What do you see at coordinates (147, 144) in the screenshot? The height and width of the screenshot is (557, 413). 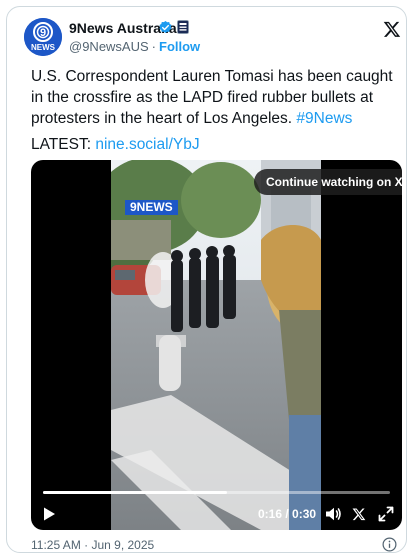 I see `latest-link: nine.social/YbJ` at bounding box center [147, 144].